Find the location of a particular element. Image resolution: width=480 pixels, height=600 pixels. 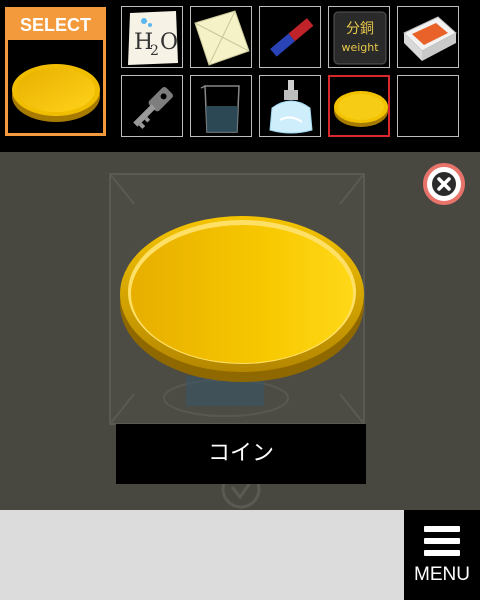

item-caption: コイン is located at coordinates (241, 454).